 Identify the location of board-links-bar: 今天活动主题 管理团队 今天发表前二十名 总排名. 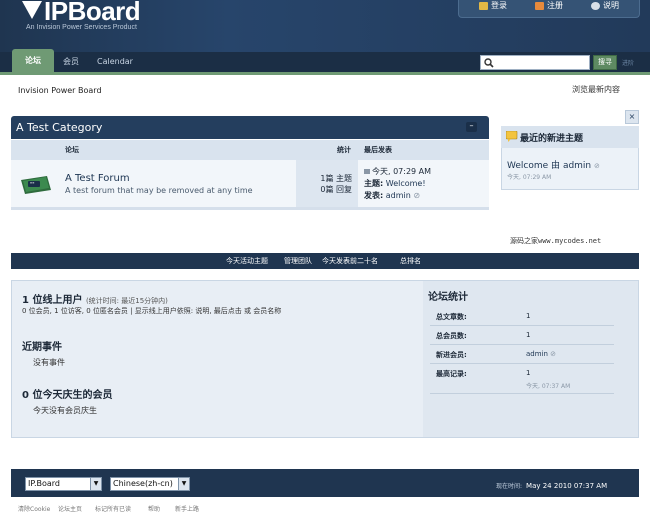
(325, 261).